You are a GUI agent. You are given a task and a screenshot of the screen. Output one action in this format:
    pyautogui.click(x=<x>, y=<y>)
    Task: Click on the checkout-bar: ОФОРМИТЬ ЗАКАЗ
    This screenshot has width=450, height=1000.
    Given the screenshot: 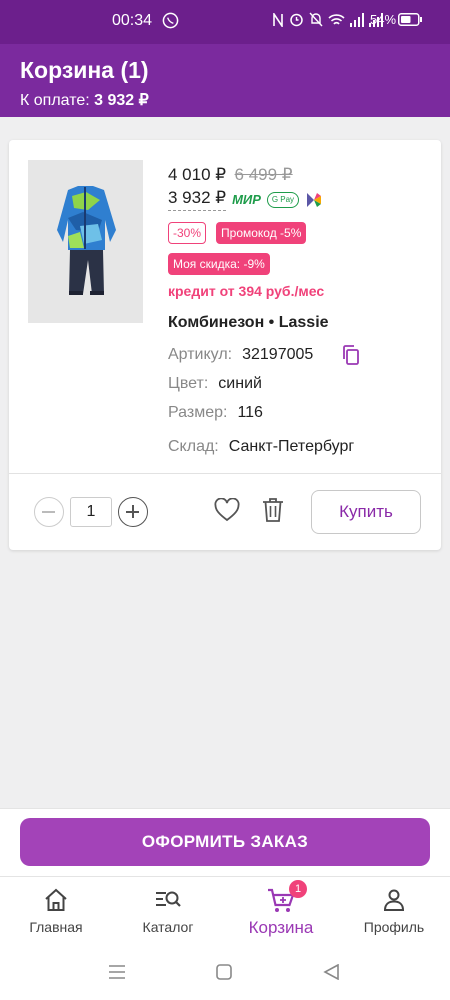 What is the action you would take?
    pyautogui.click(x=225, y=842)
    